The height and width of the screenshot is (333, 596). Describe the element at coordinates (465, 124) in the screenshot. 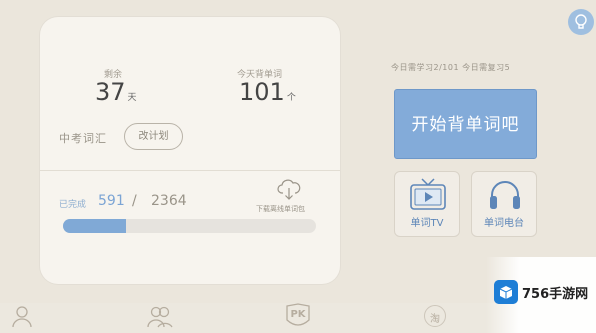

I see `start-learning-button: 开始背单词吧` at that location.